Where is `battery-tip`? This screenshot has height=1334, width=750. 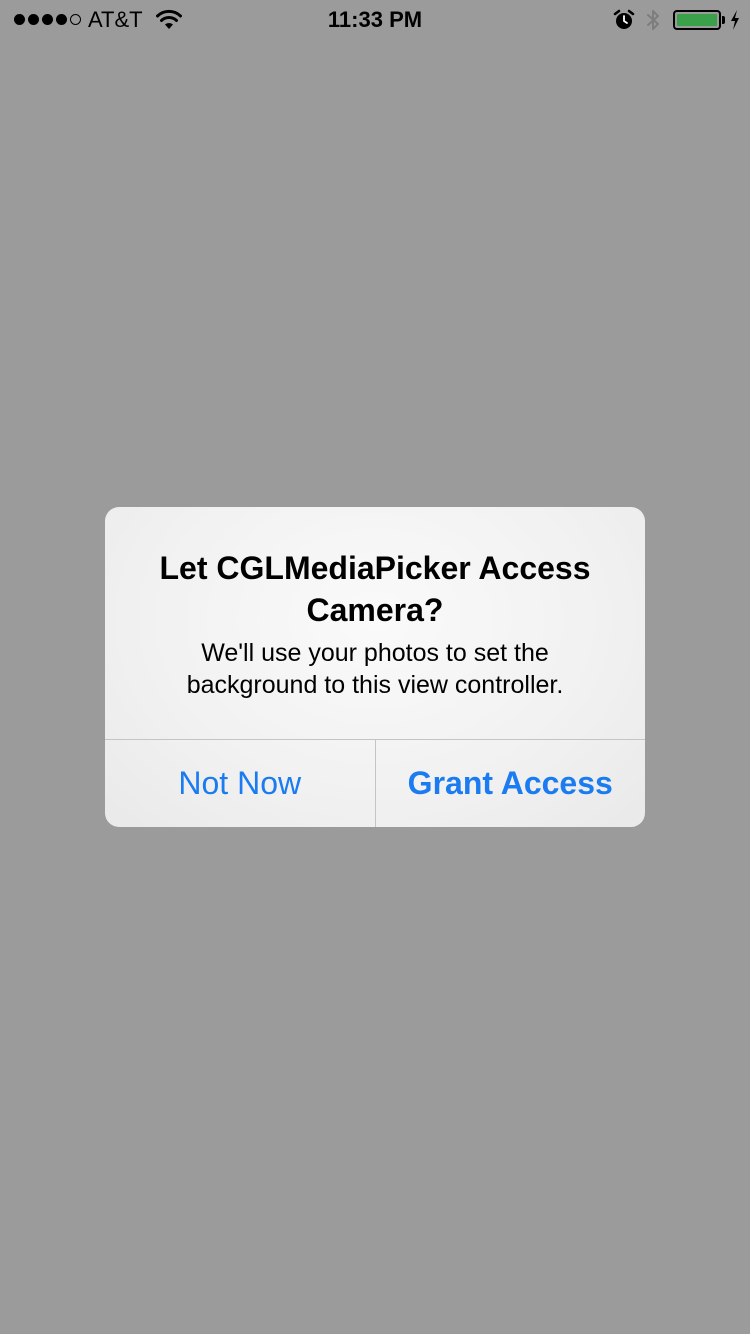 battery-tip is located at coordinates (723, 20).